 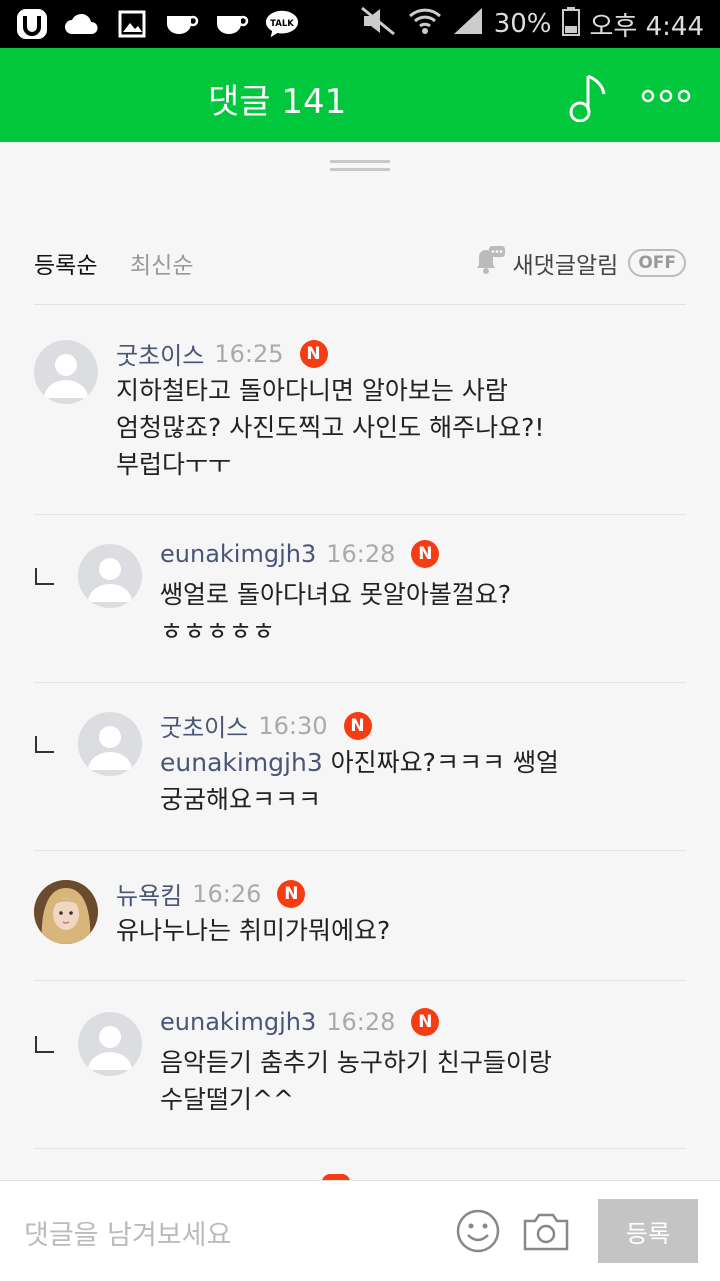 I want to click on battery-percent: 30%, so click(x=522, y=24).